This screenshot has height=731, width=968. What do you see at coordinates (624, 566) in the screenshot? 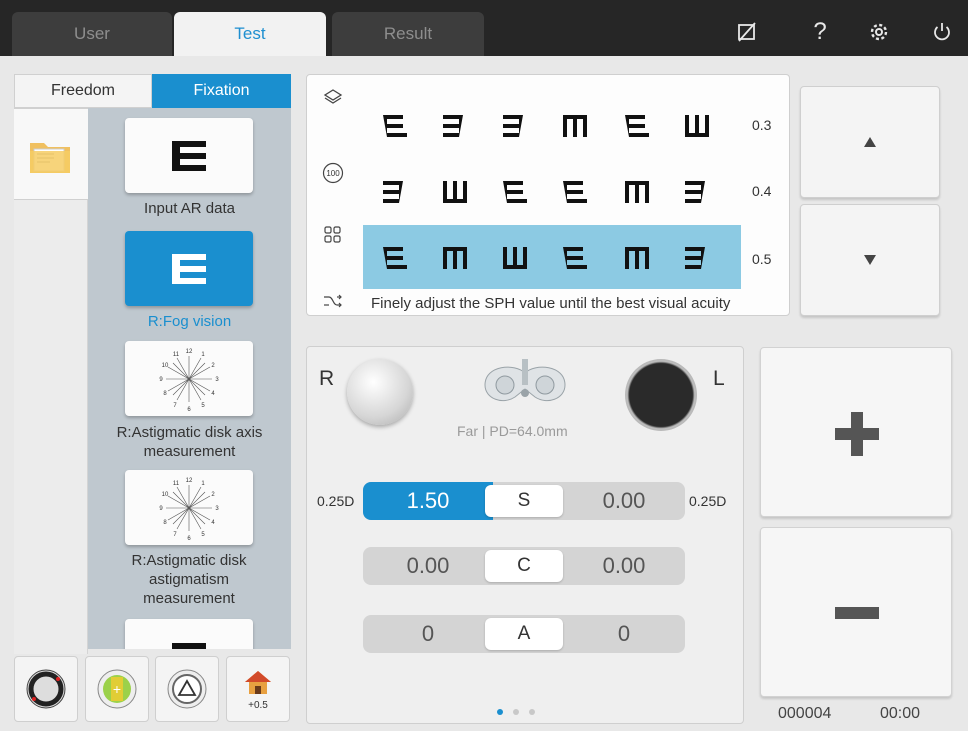
I see `cyl-left-value: 0.00` at bounding box center [624, 566].